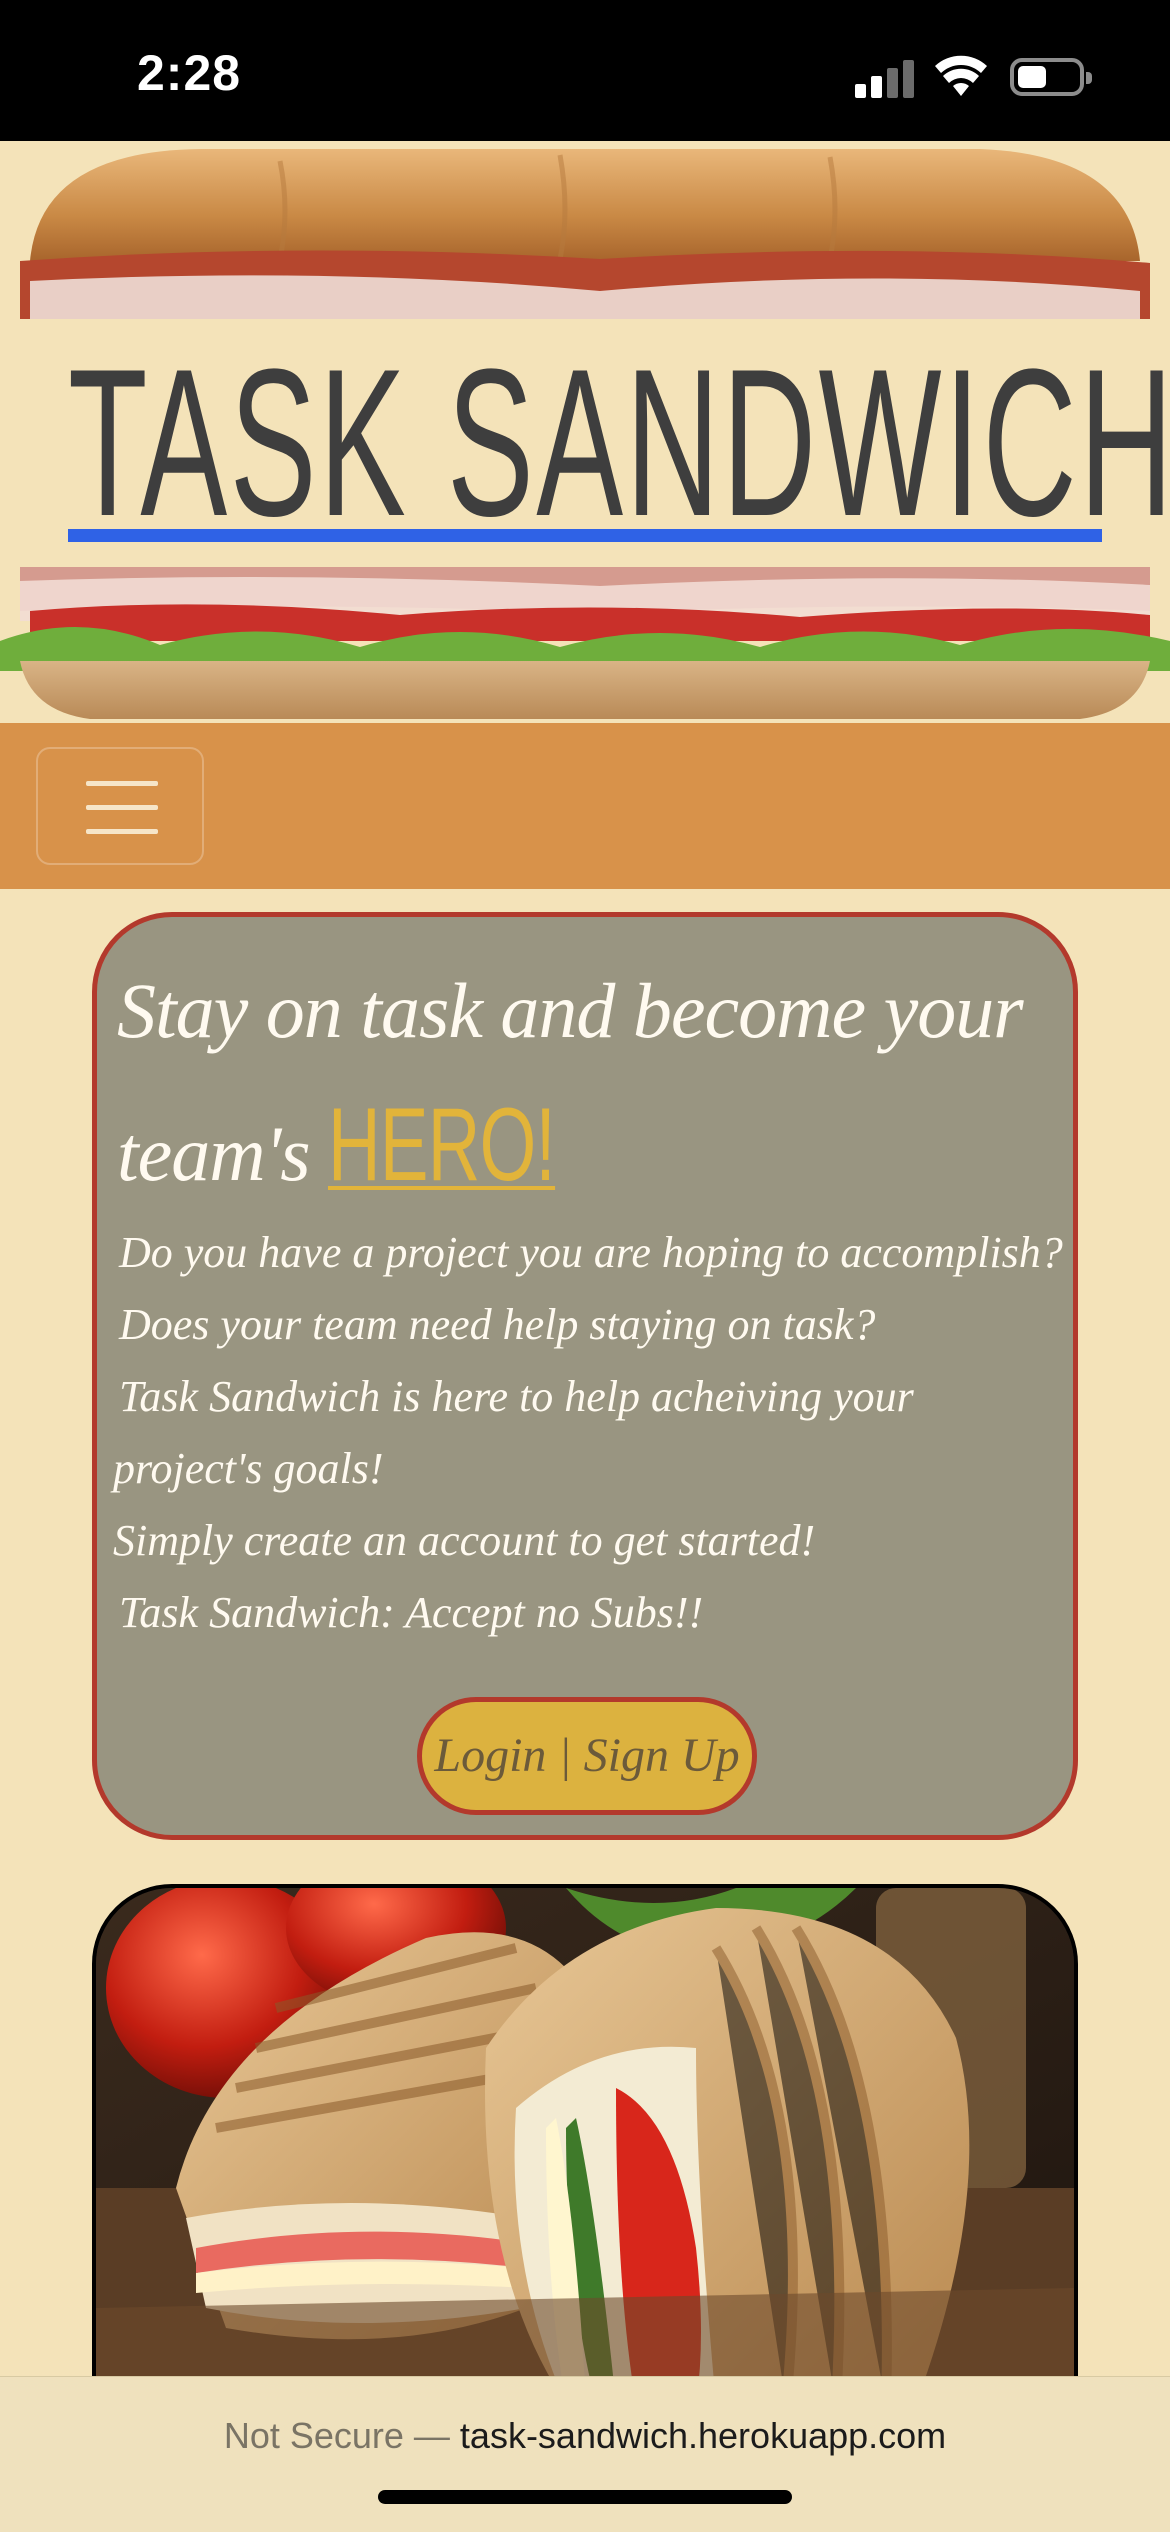 This screenshot has height=2532, width=1170. Describe the element at coordinates (464, 1540) in the screenshot. I see `hero-body-line: Simply create an account to get started!` at that location.